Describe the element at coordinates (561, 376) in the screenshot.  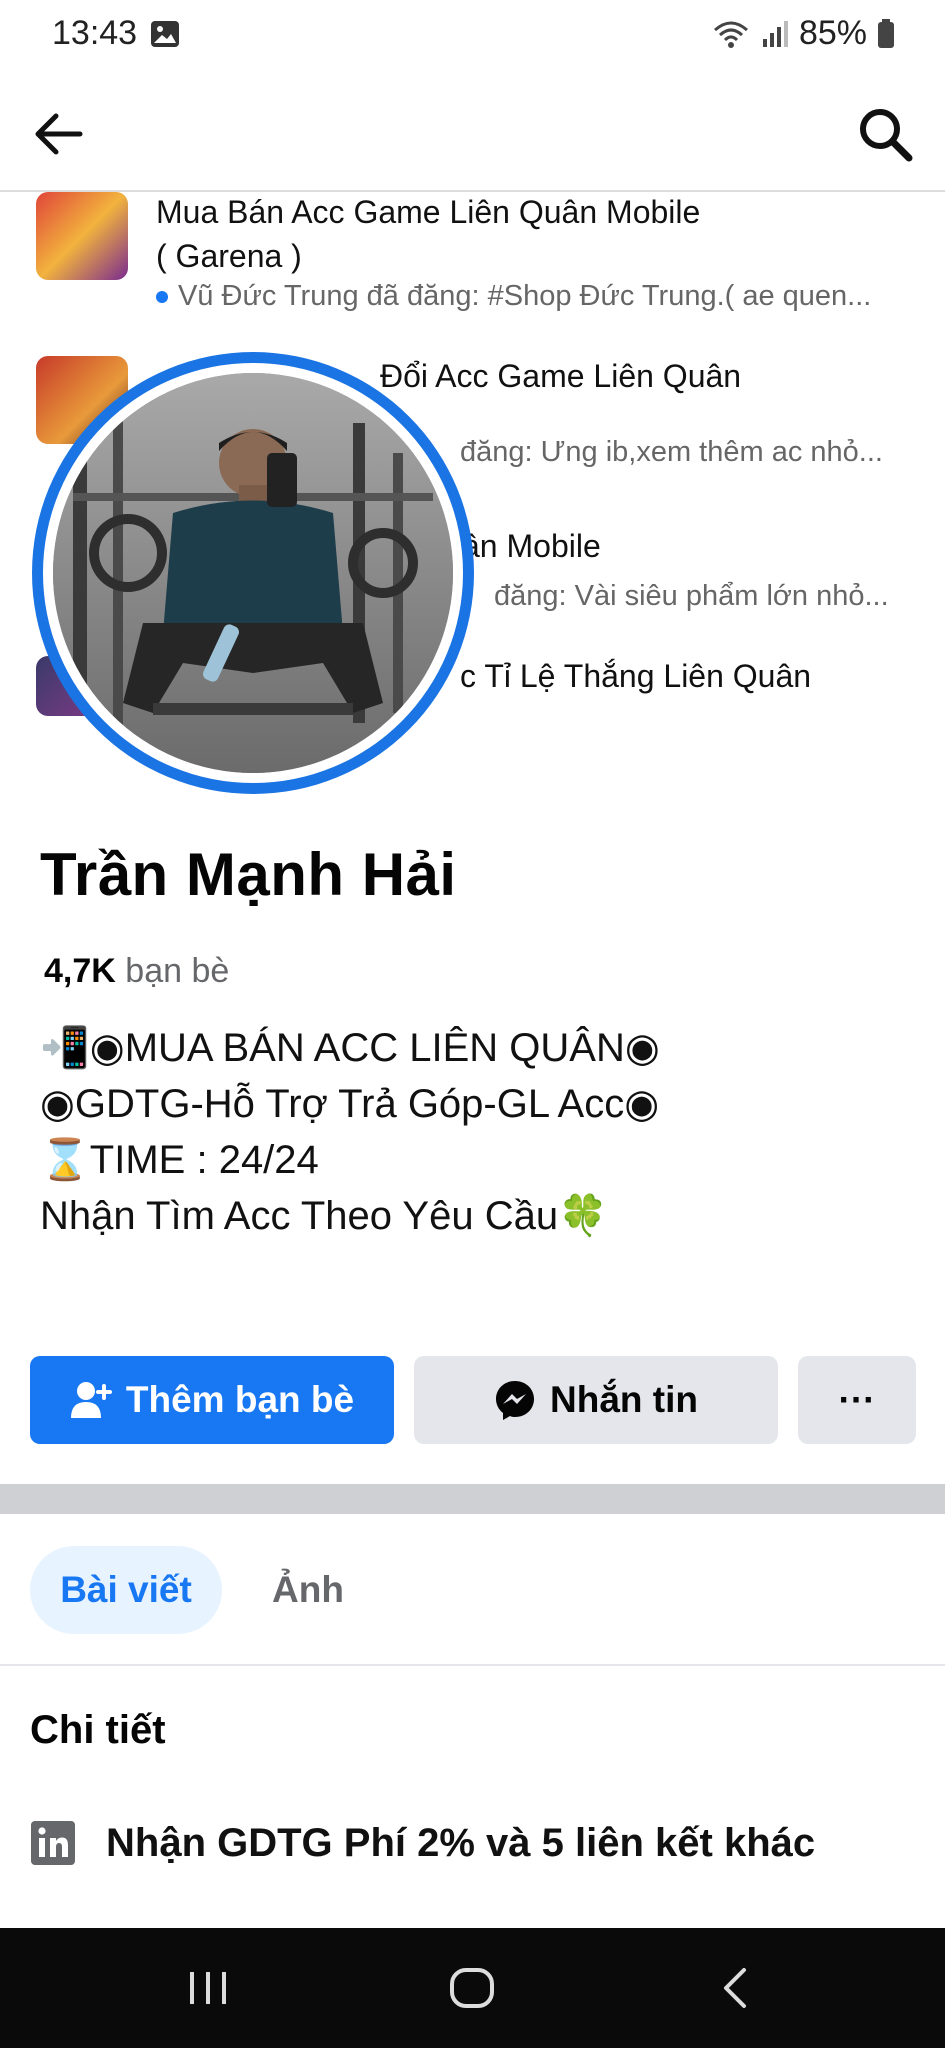
I see `group-title: Đổi Acc Game Liên Quân` at that location.